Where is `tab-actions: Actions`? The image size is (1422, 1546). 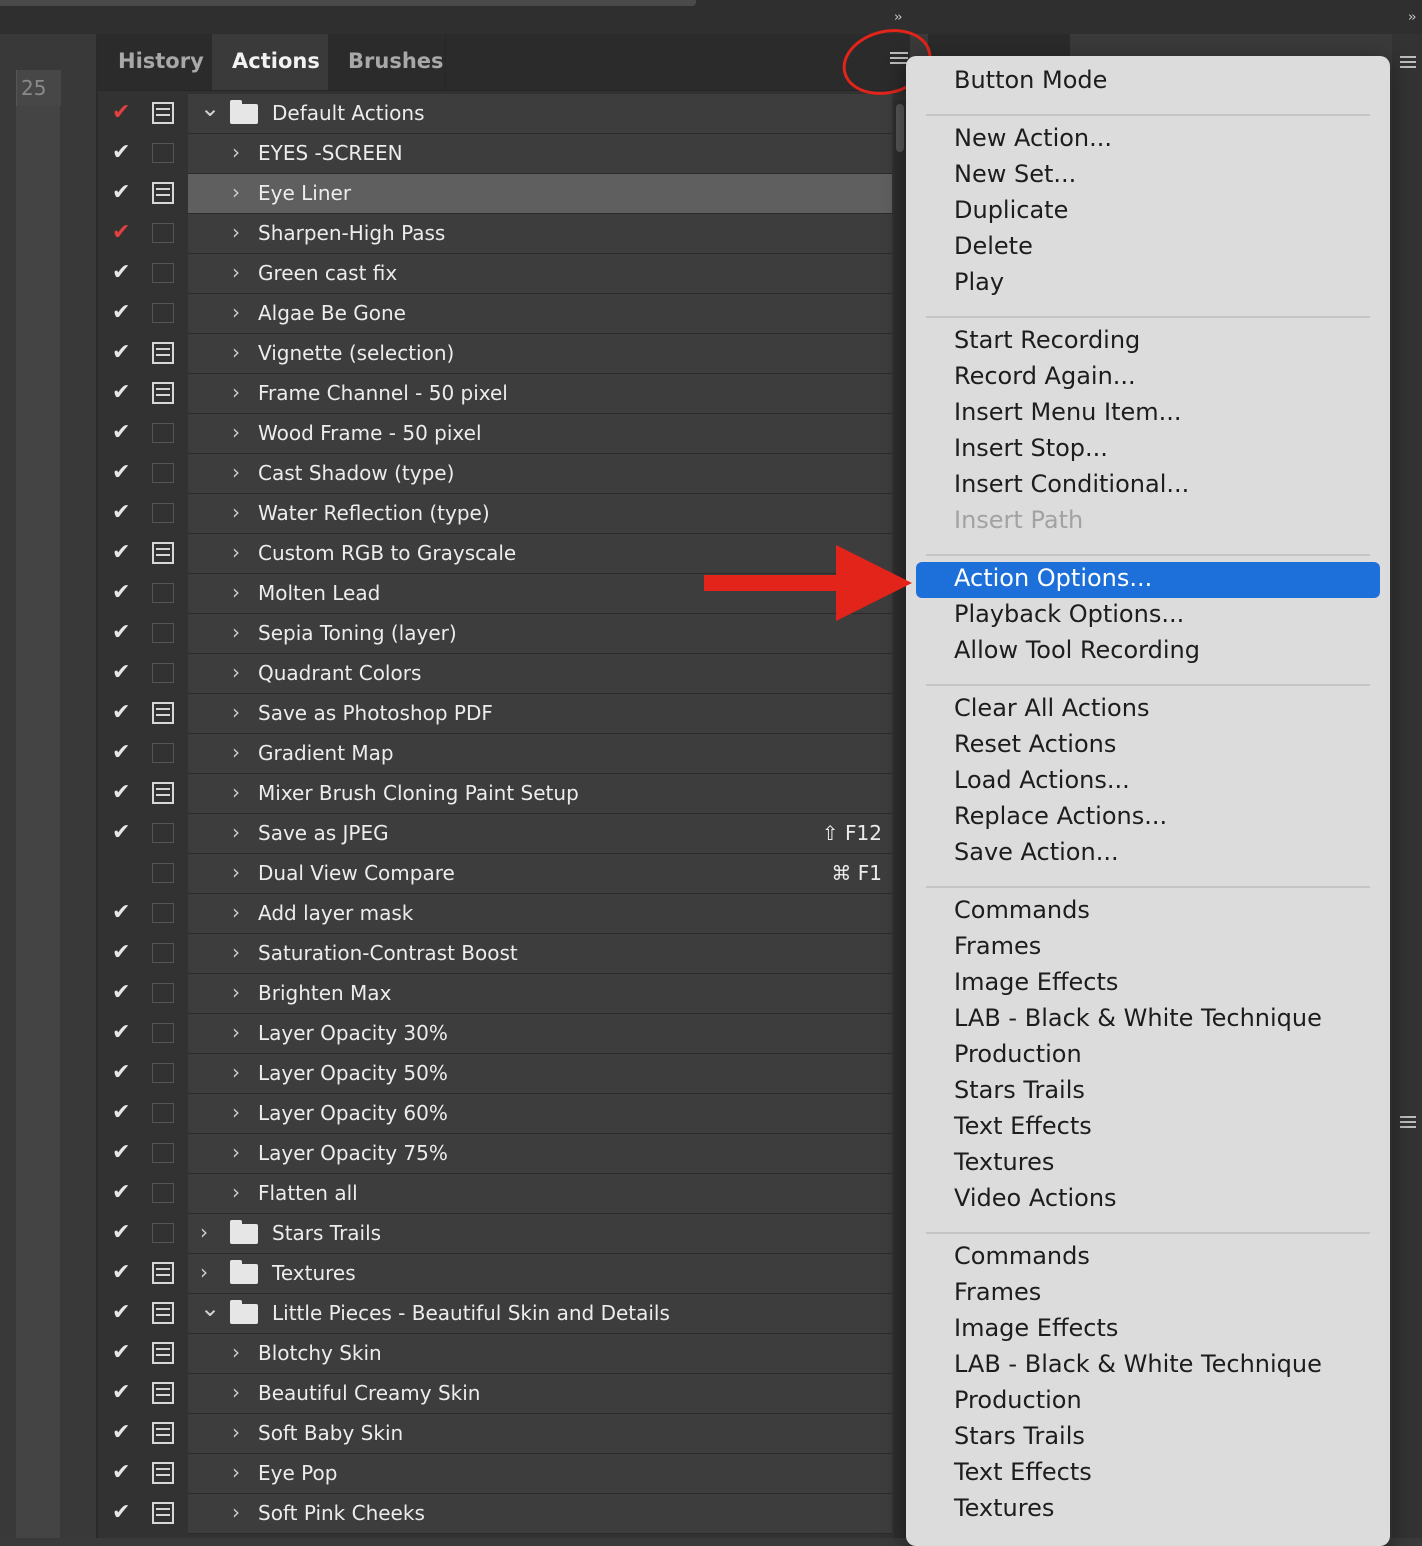
tab-actions: Actions is located at coordinates (270, 62).